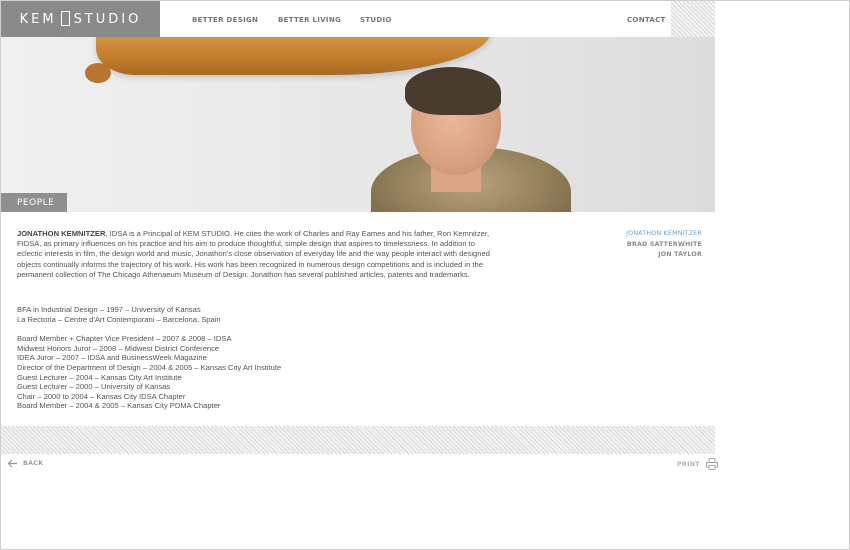 This screenshot has width=850, height=550. What do you see at coordinates (65, 18) in the screenshot?
I see `logo-divider-icon` at bounding box center [65, 18].